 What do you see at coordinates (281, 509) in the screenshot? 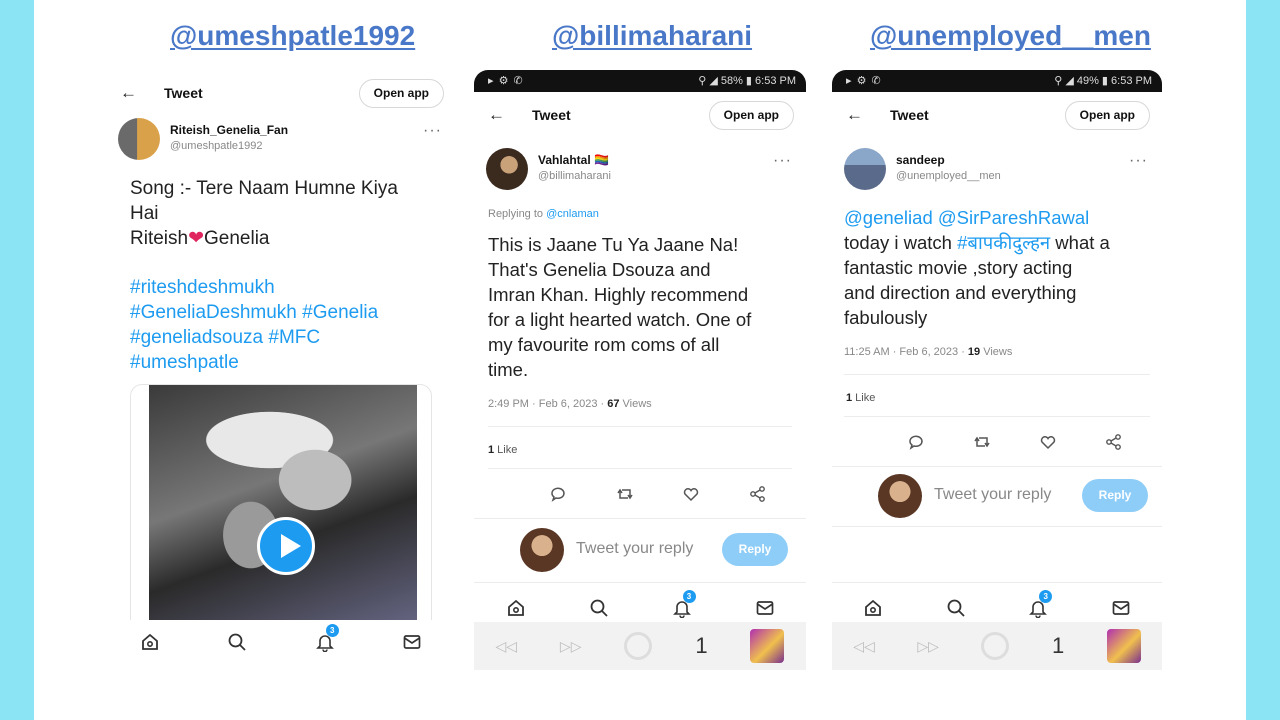
I see `video-thumbnail` at bounding box center [281, 509].